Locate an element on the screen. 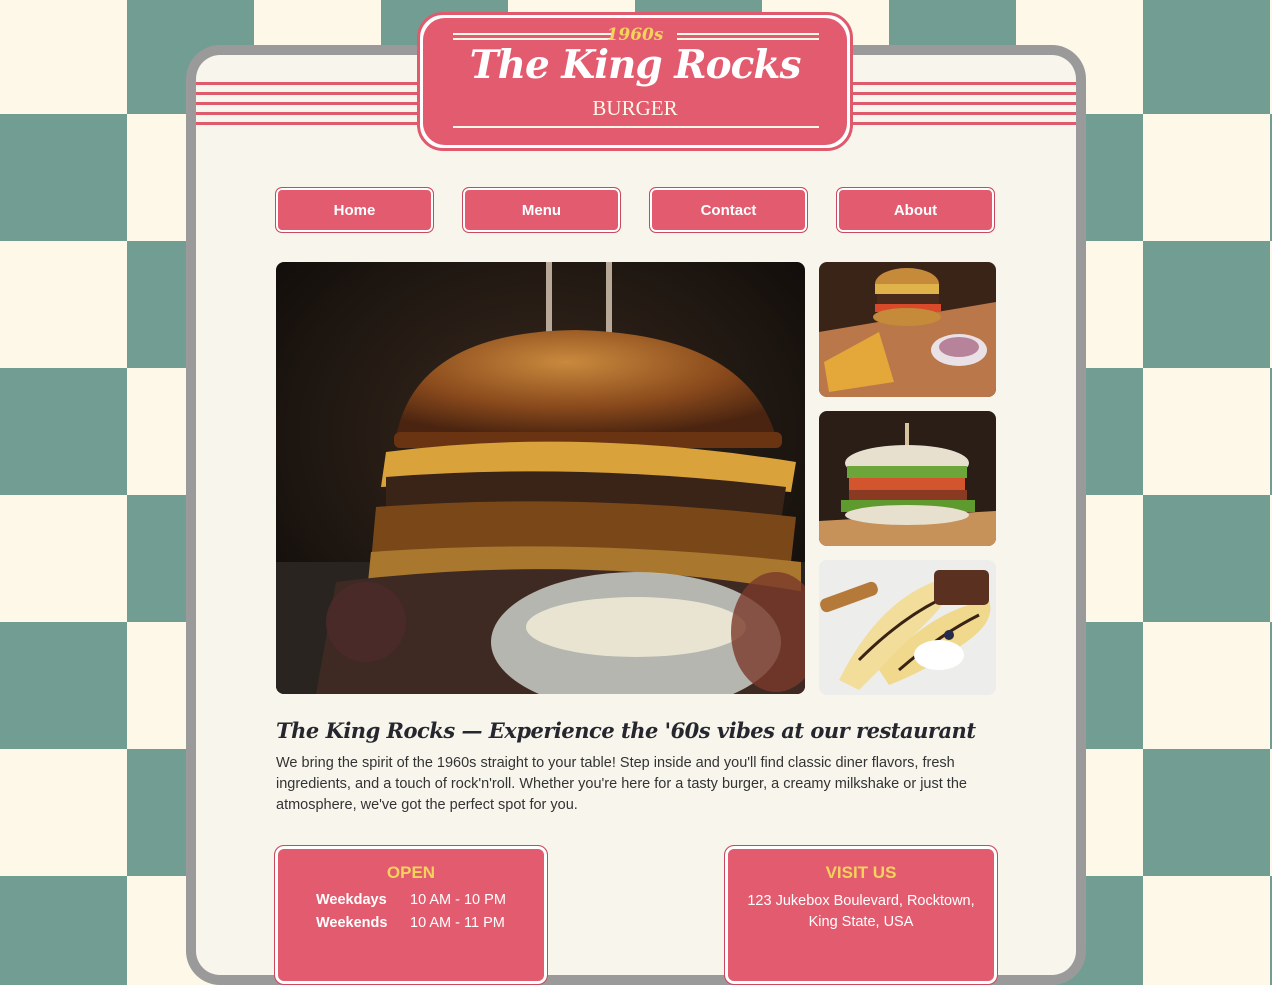 This screenshot has width=1272, height=985. nav-home-button: Home is located at coordinates (354, 210).